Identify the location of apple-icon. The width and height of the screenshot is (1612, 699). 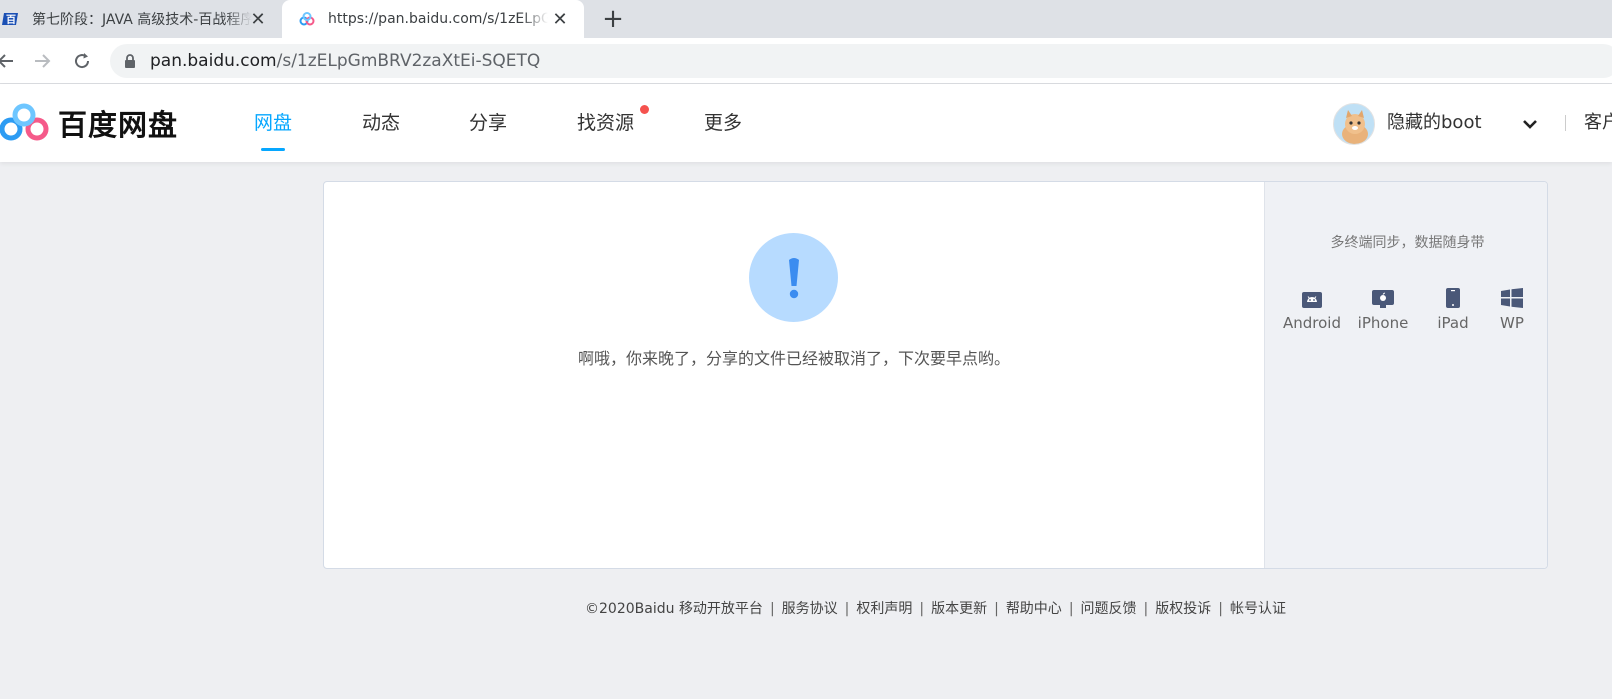
(1383, 295).